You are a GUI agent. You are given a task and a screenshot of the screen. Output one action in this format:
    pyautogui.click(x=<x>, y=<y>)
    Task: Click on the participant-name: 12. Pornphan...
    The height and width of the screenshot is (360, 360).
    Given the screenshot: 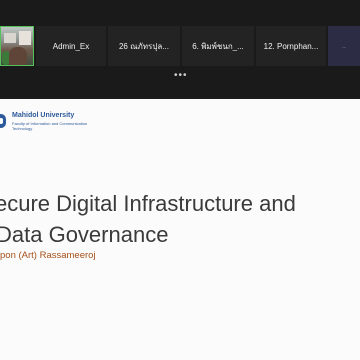 What is the action you would take?
    pyautogui.click(x=291, y=46)
    